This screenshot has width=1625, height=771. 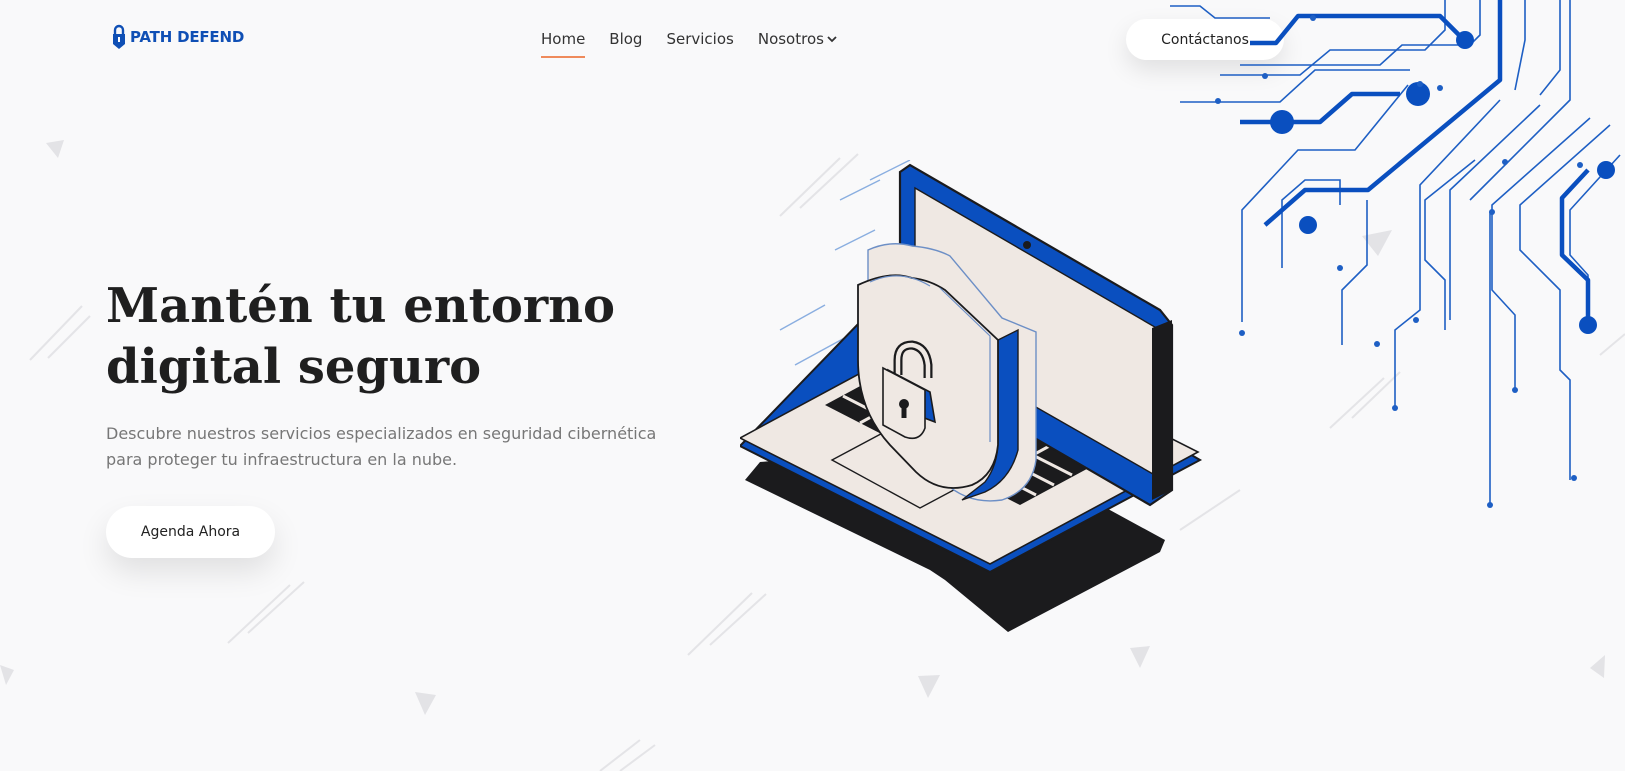 I want to click on hero-title: Mantén tu entorno digital seguro, so click(x=416, y=337).